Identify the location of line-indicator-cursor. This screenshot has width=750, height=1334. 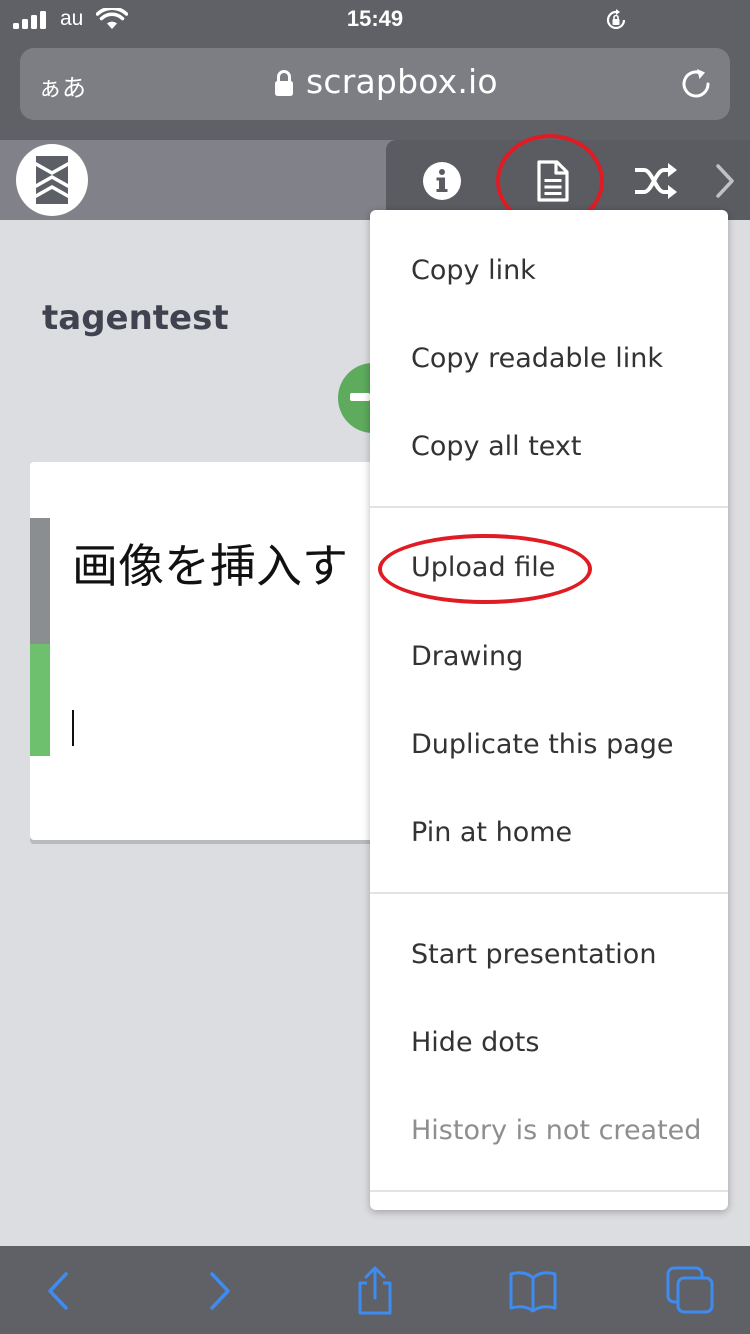
(40, 700).